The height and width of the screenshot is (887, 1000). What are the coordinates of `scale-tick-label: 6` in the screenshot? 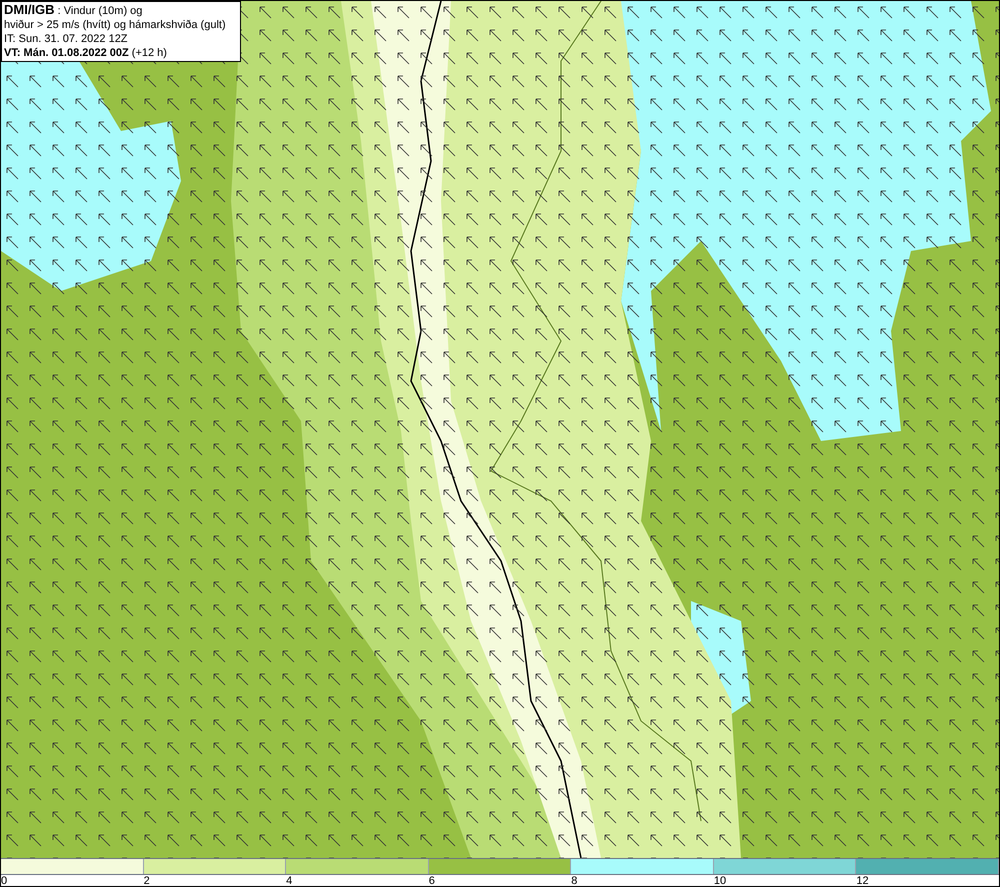 It's located at (431, 881).